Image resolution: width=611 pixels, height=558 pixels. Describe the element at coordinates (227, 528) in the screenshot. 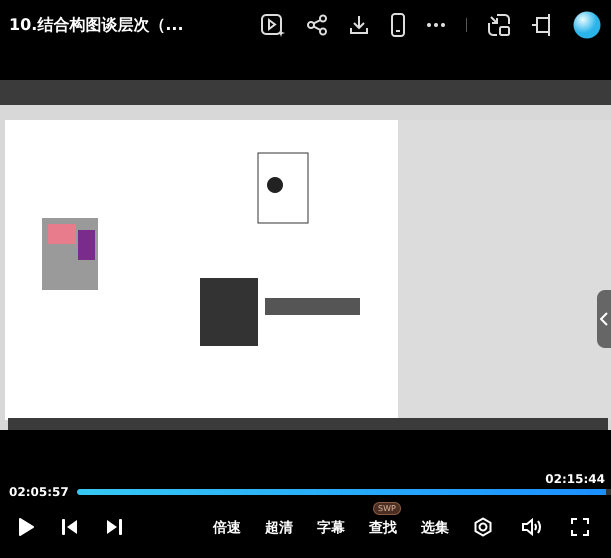

I see `player-option-button: 倍速` at that location.